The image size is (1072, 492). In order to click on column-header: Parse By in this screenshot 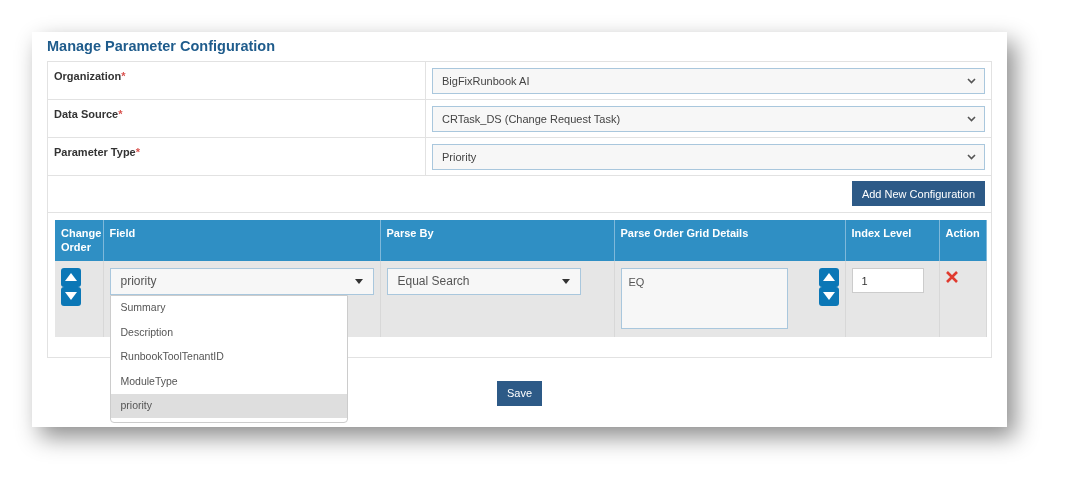, I will do `click(497, 240)`.